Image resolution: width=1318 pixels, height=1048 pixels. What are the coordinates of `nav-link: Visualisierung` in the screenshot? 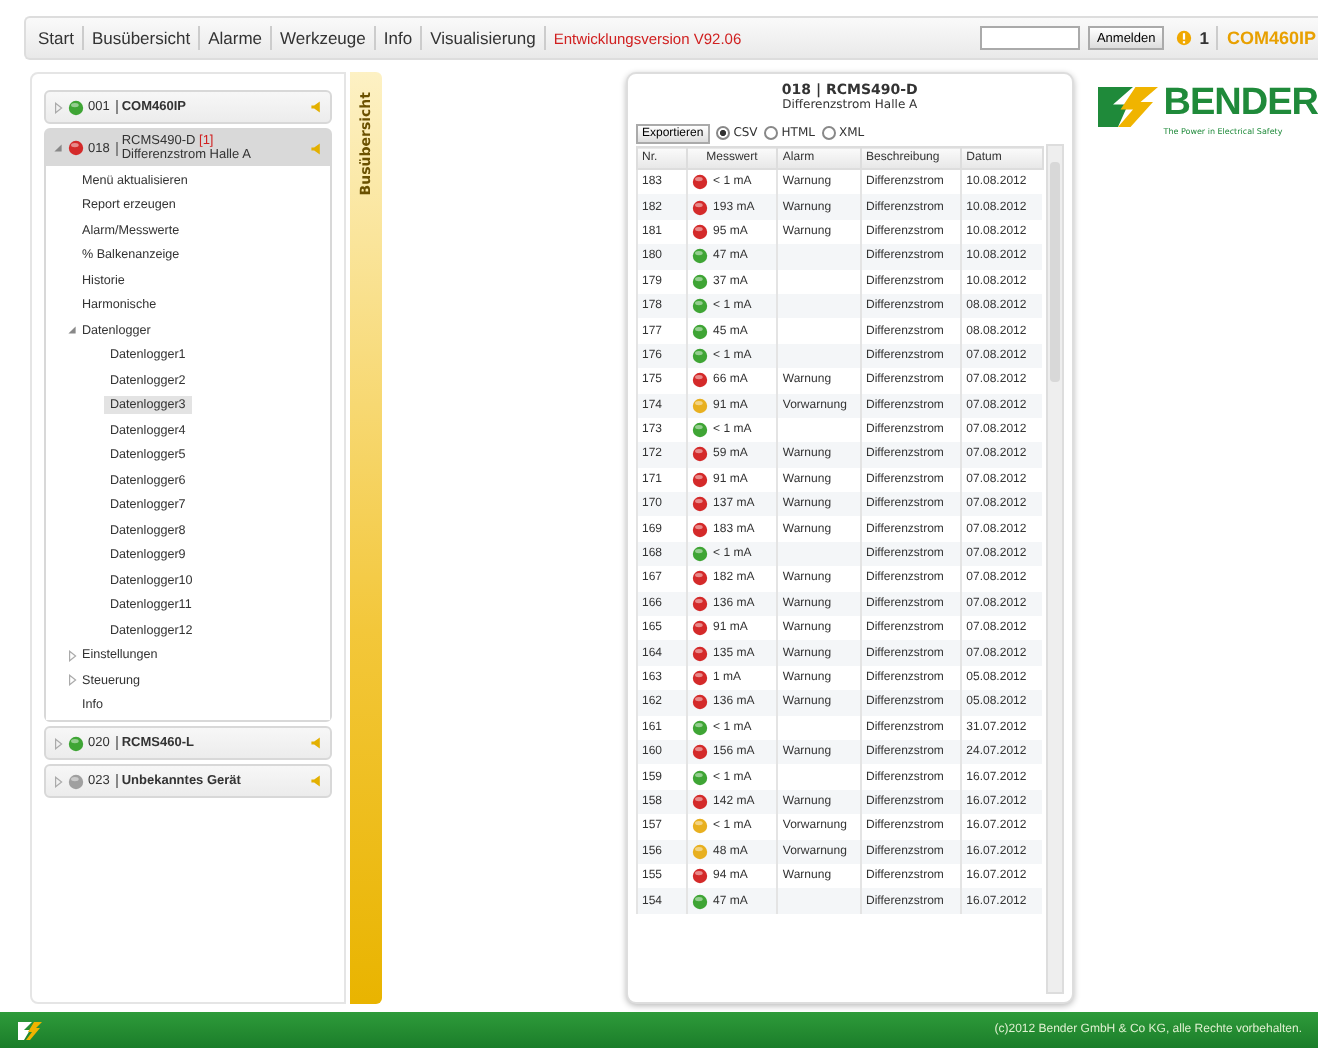 It's located at (483, 38).